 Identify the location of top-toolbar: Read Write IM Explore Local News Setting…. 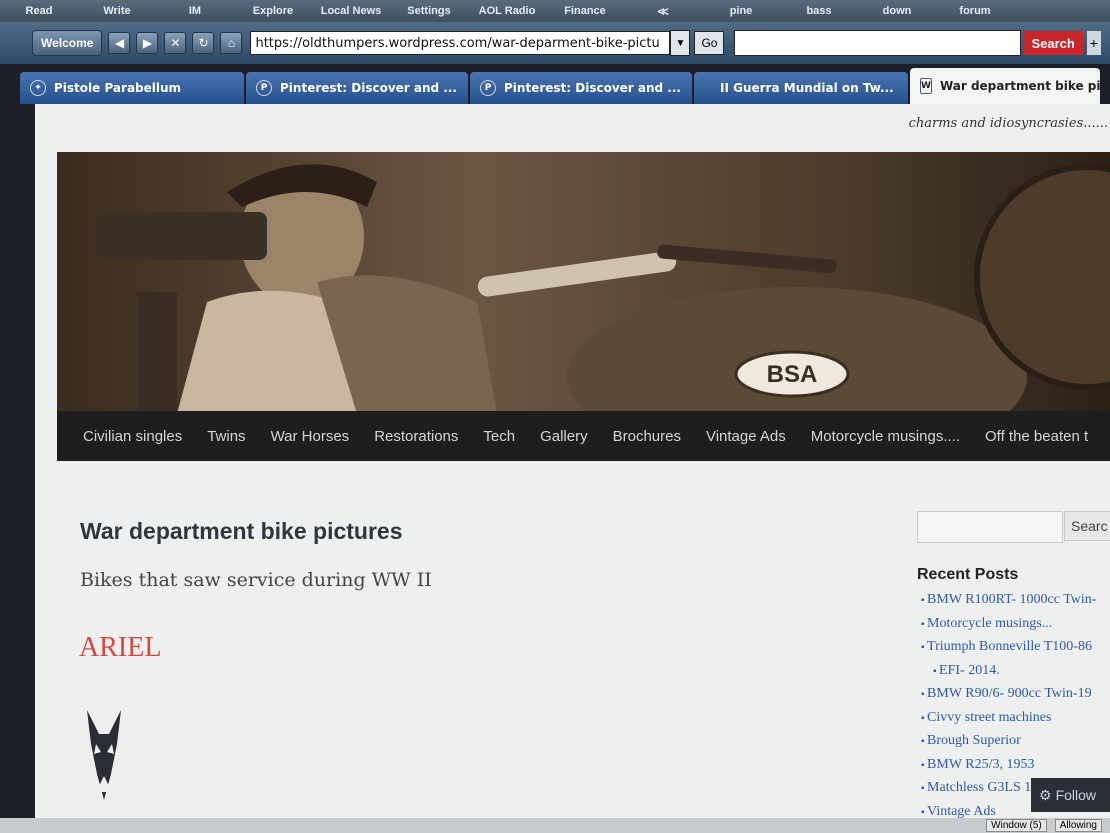
(555, 11).